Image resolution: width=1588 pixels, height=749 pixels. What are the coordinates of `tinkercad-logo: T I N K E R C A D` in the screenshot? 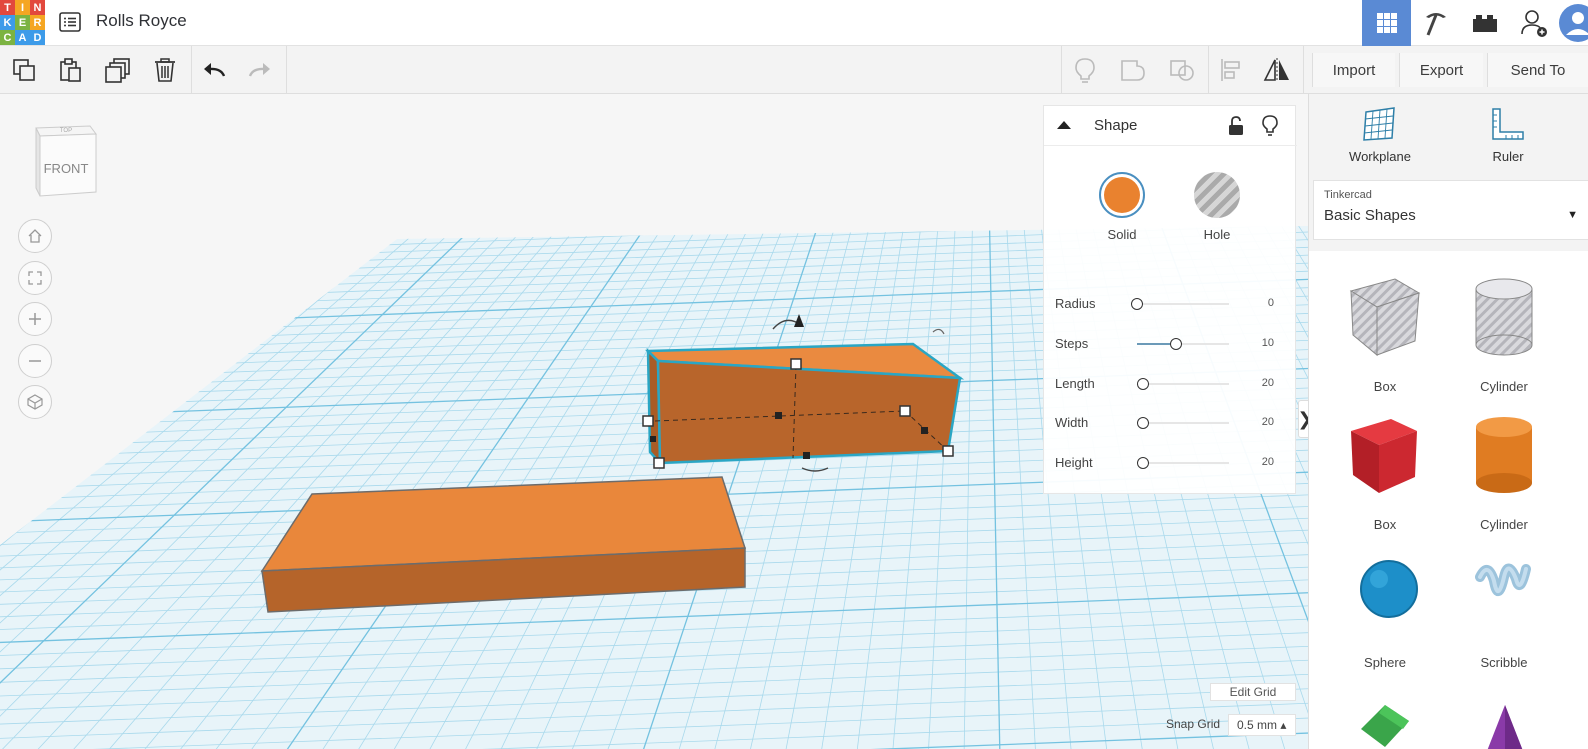 It's located at (22, 22).